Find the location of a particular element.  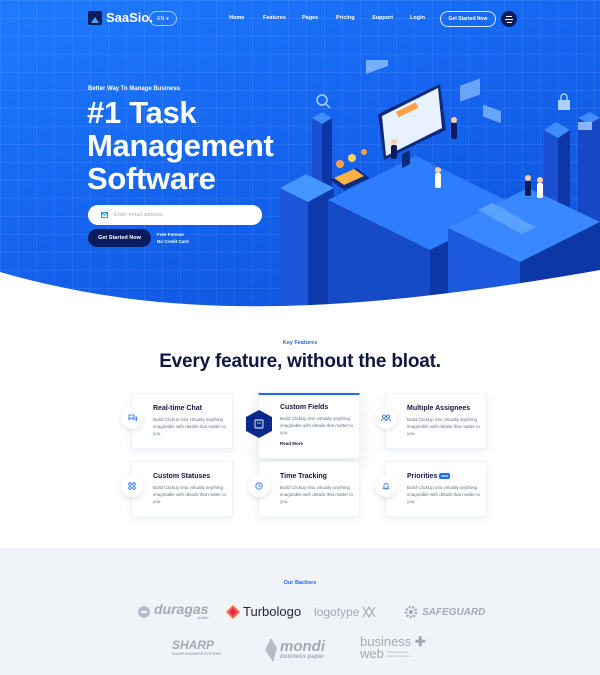

email-field-wrapper is located at coordinates (175, 215).